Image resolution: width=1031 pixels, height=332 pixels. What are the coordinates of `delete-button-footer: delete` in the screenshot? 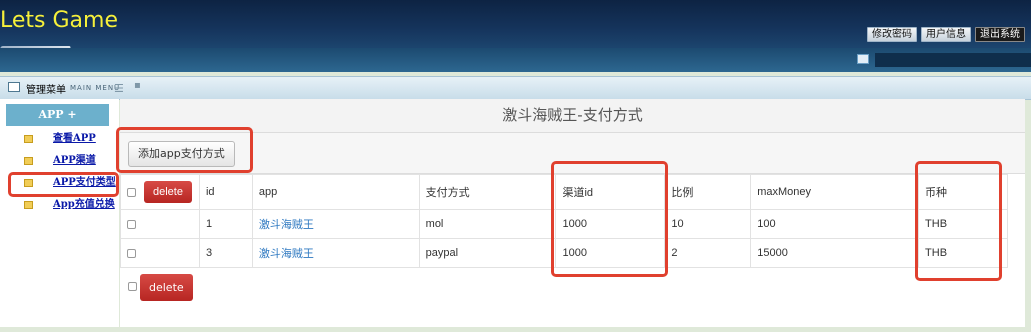 It's located at (166, 287).